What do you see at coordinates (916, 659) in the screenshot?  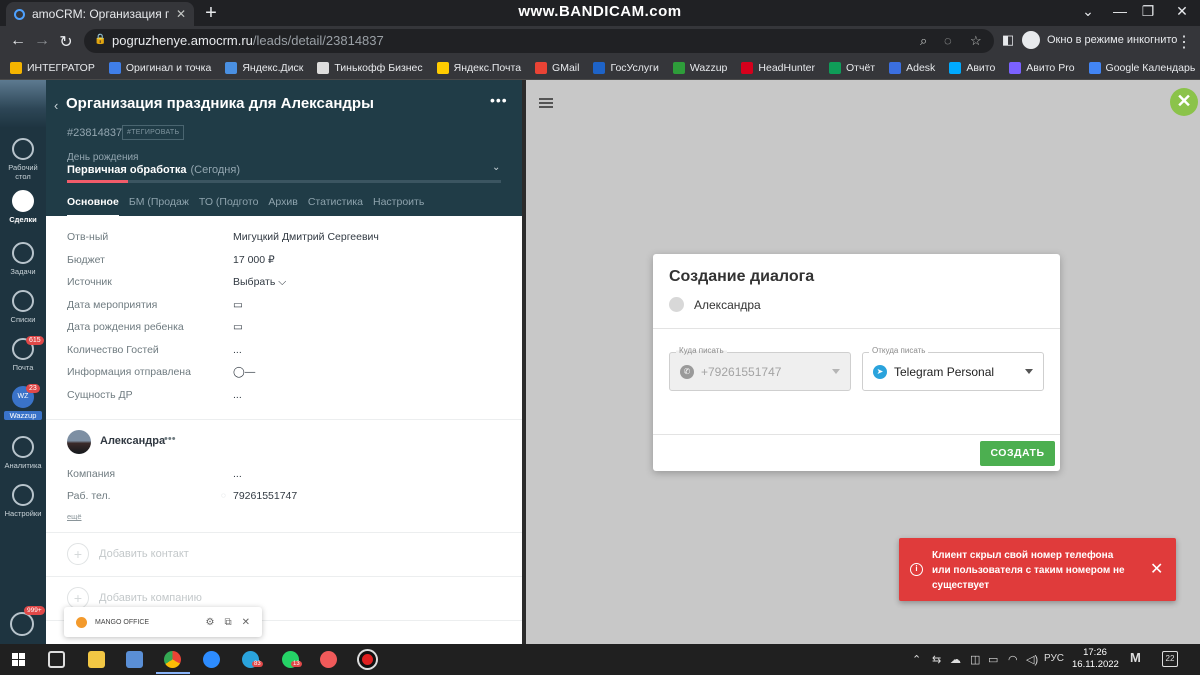 I see `tray-chevron-icon: ⌃` at bounding box center [916, 659].